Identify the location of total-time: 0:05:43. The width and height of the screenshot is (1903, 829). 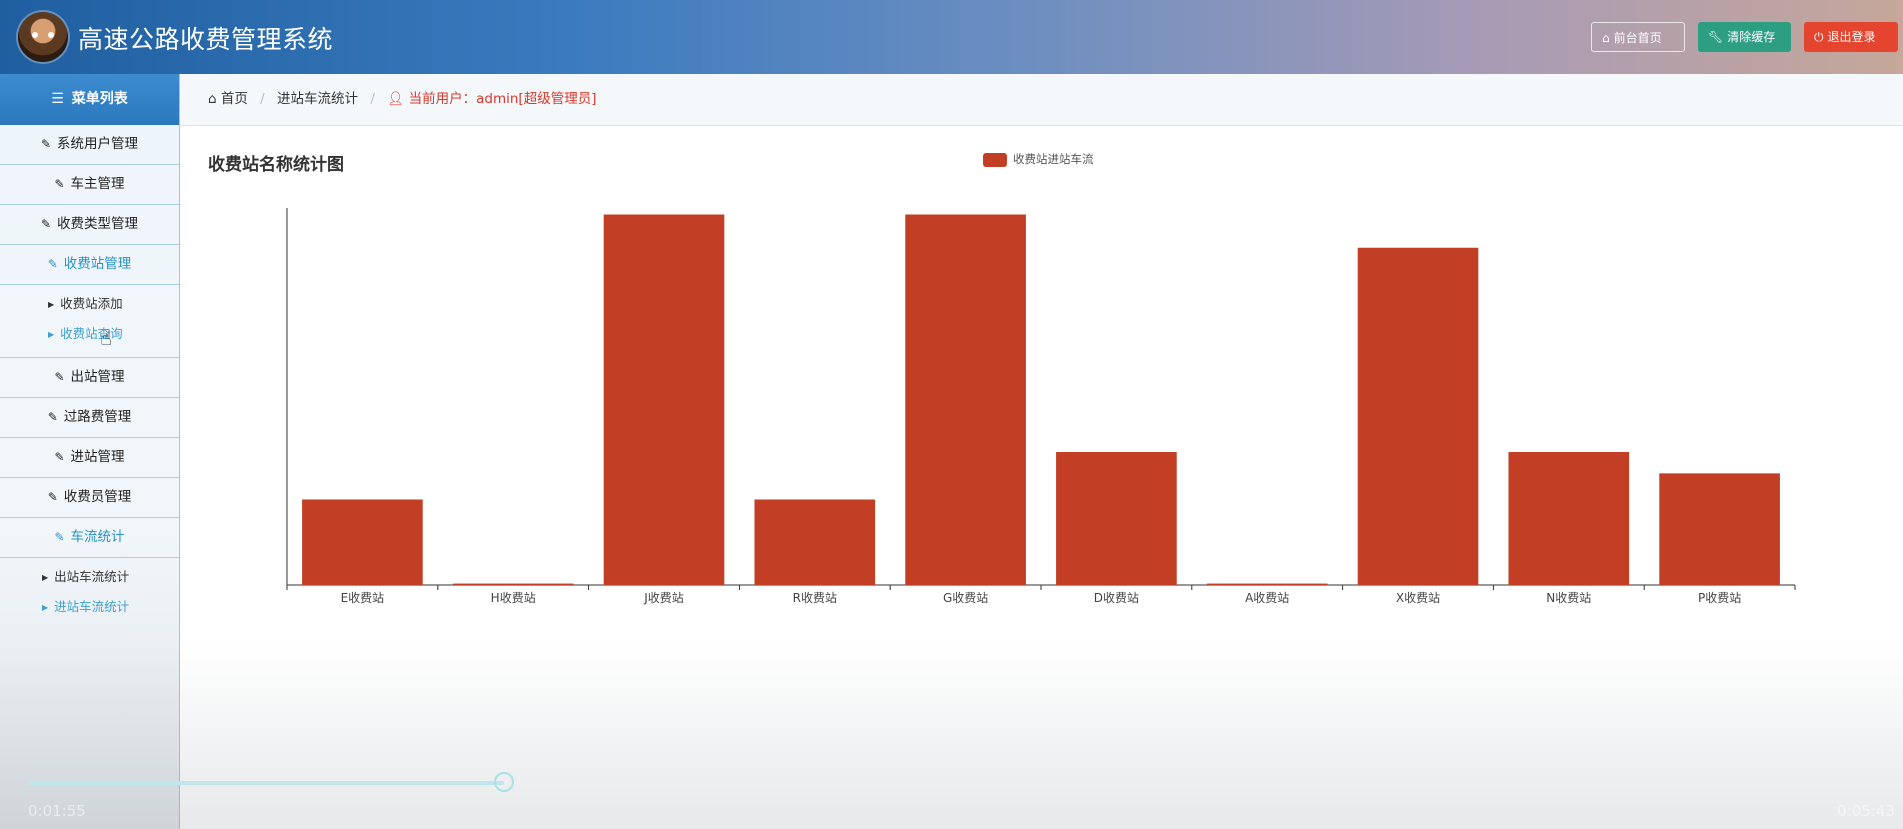
(1866, 811).